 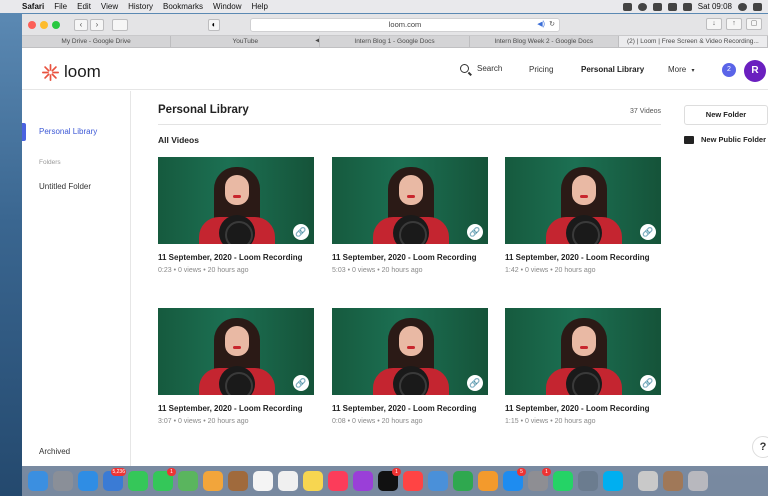 I want to click on preview-icon, so click(x=588, y=481).